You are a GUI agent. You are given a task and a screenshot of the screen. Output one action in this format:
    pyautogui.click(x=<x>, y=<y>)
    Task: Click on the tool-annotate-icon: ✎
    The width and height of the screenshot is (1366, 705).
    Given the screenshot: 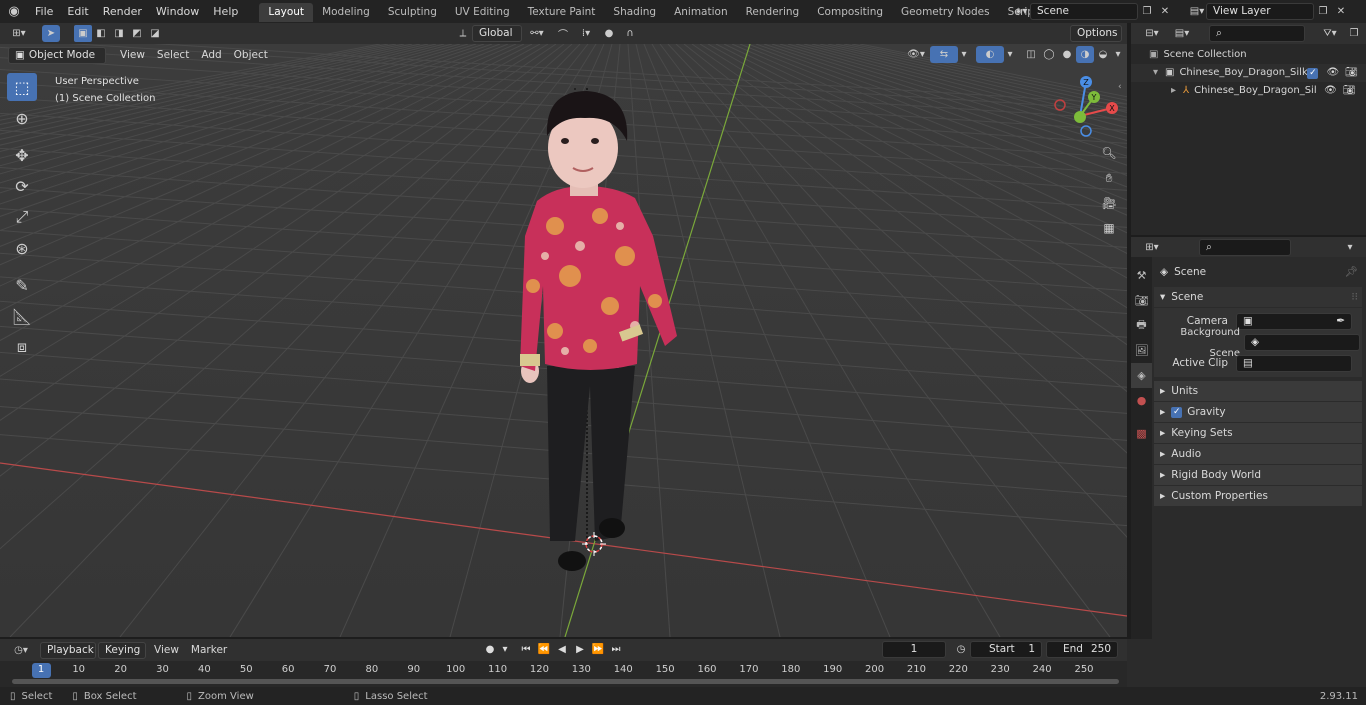 What is the action you would take?
    pyautogui.click(x=22, y=285)
    